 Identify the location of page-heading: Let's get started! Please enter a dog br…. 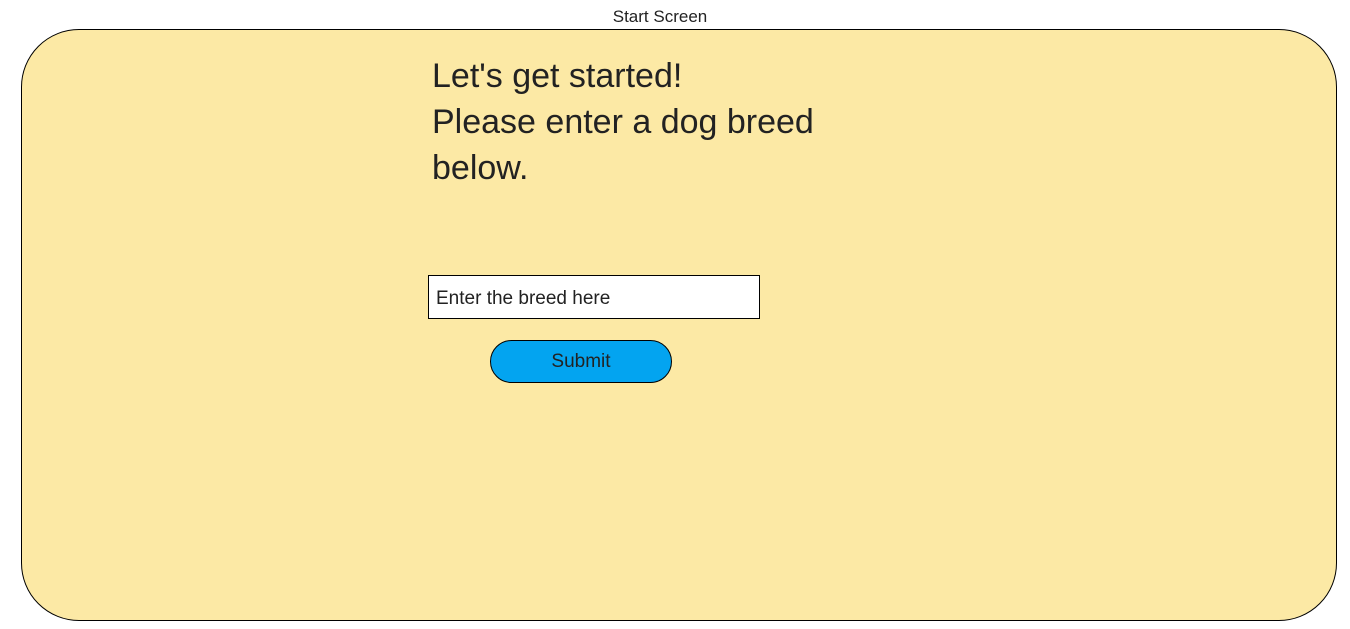
(642, 122).